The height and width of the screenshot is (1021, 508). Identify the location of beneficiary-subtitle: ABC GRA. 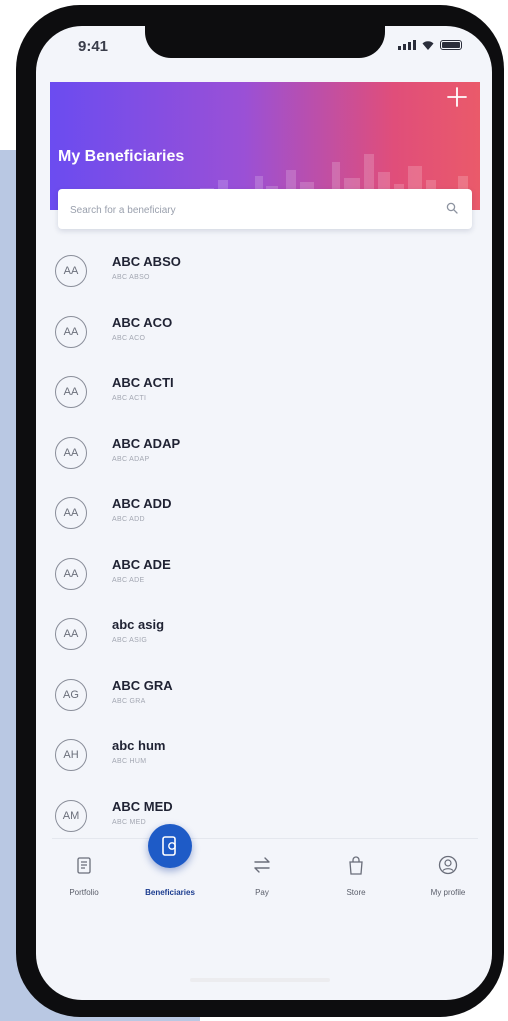
(129, 701).